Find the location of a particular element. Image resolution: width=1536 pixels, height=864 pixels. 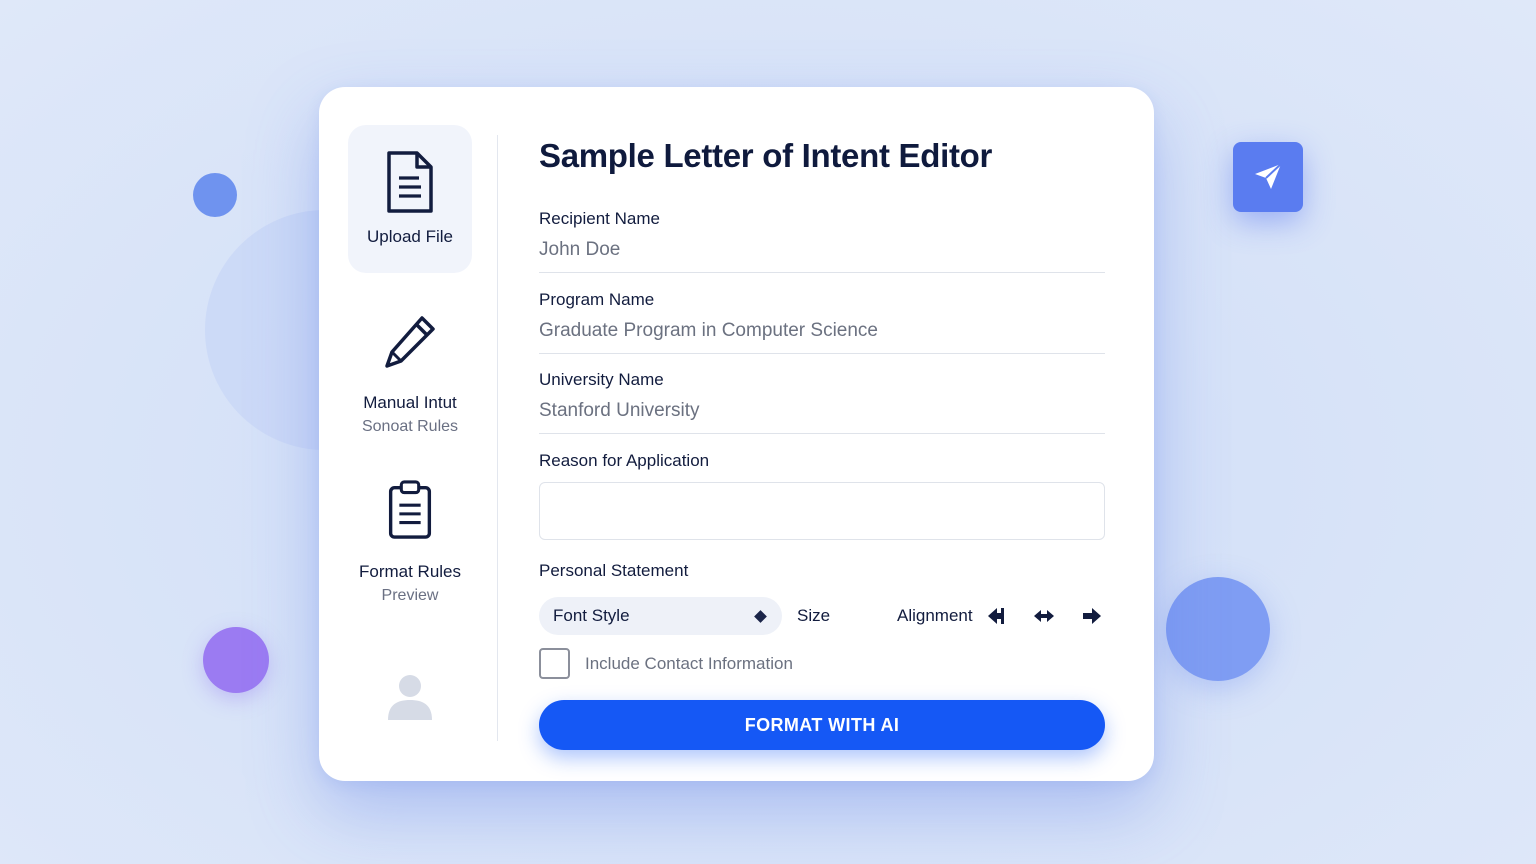

pencil-icon is located at coordinates (410, 342).